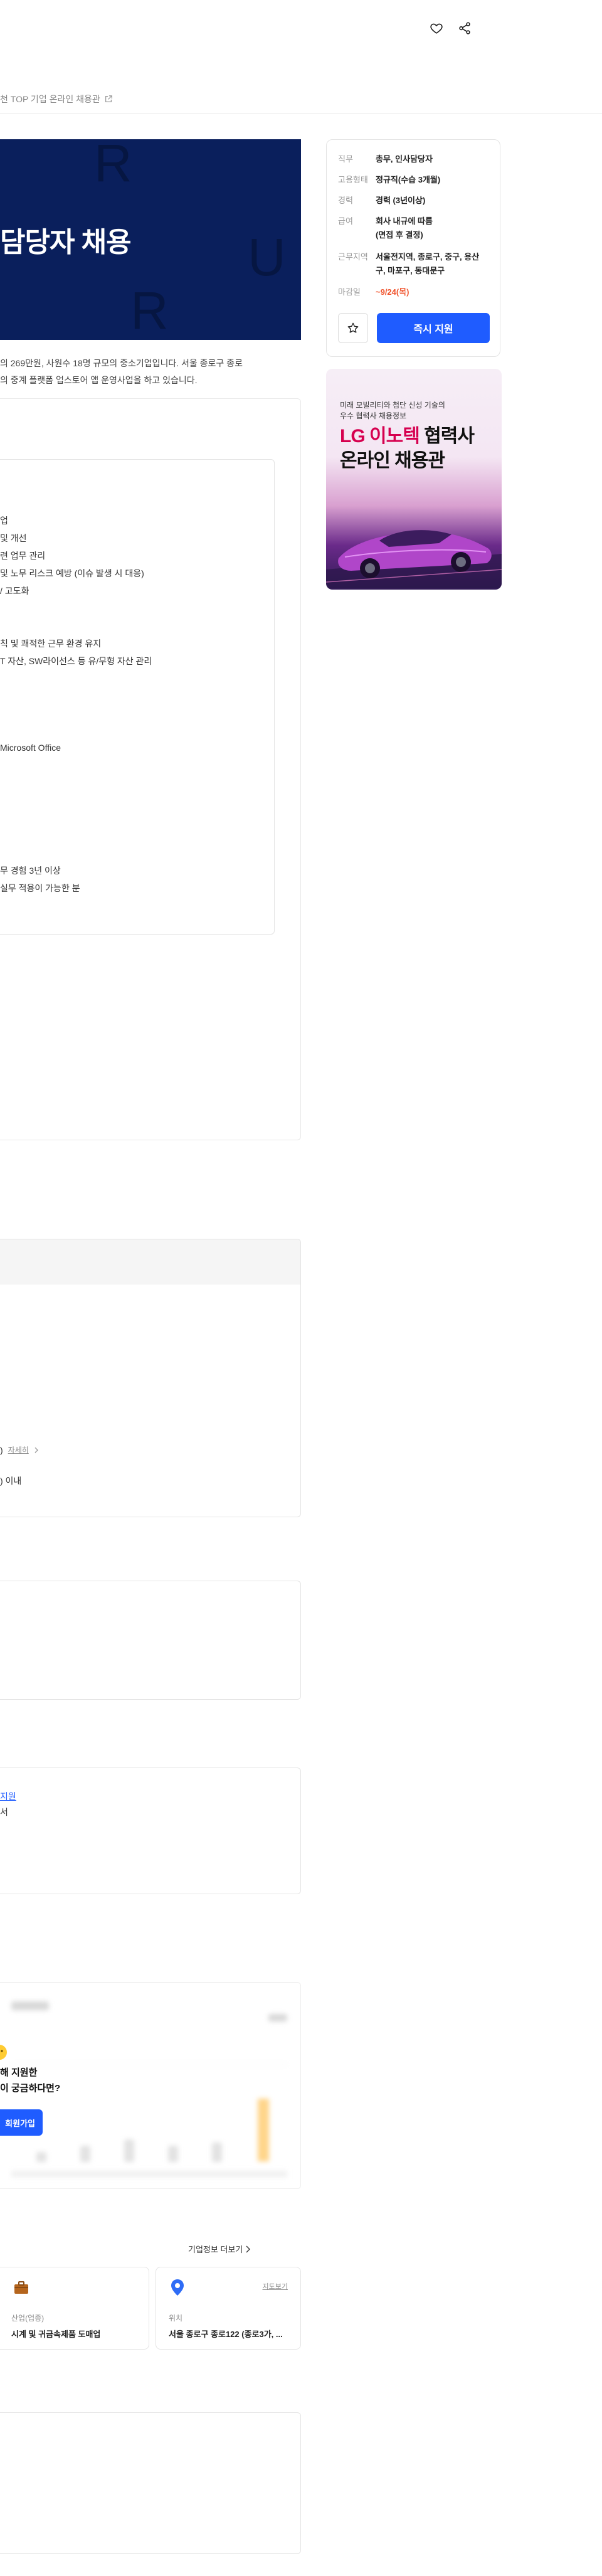  Describe the element at coordinates (19, 2072) in the screenshot. I see `promo-line-1: 해 지원한` at that location.